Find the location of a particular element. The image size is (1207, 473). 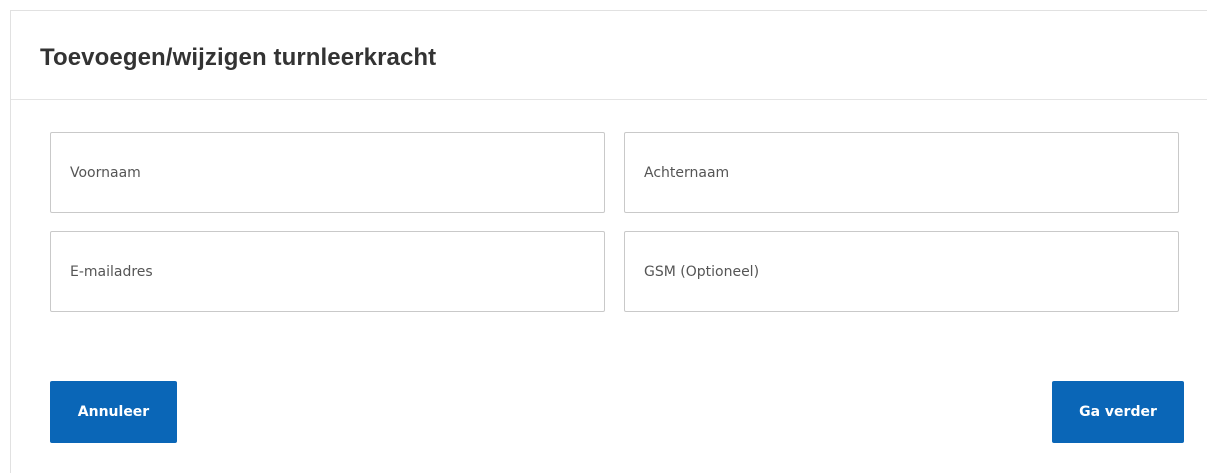

phone-input is located at coordinates (901, 271).